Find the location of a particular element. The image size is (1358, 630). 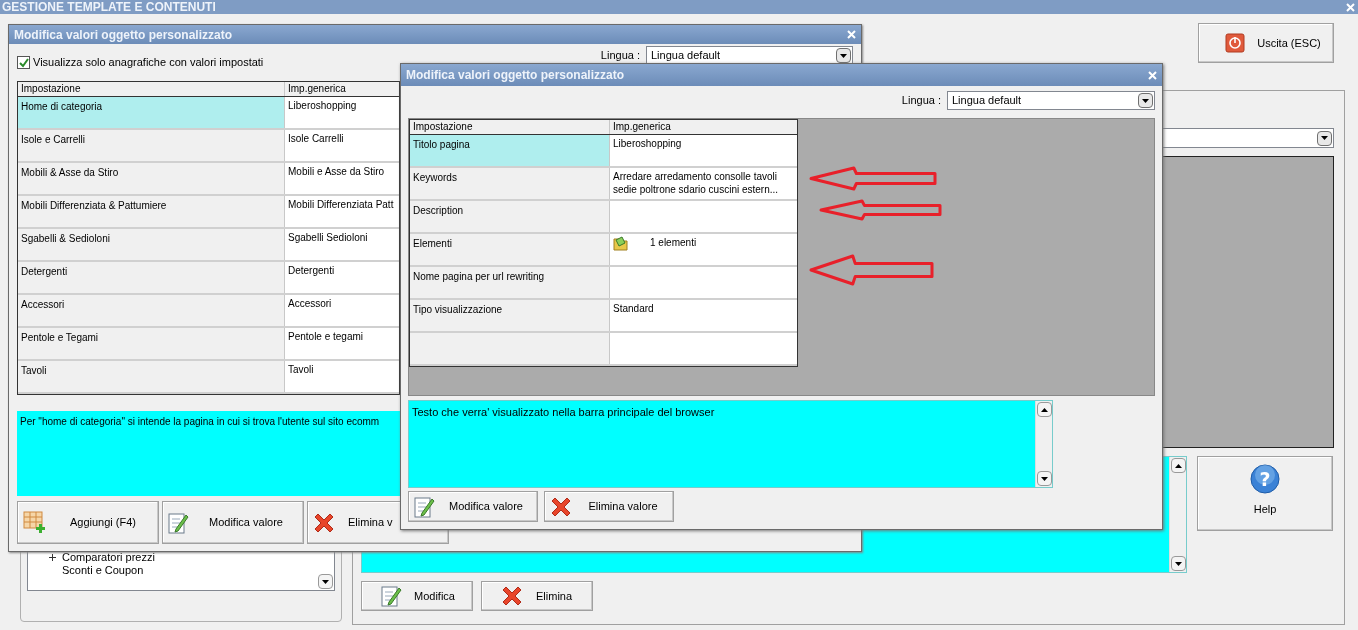

help-icon: ? is located at coordinates (1265, 479).